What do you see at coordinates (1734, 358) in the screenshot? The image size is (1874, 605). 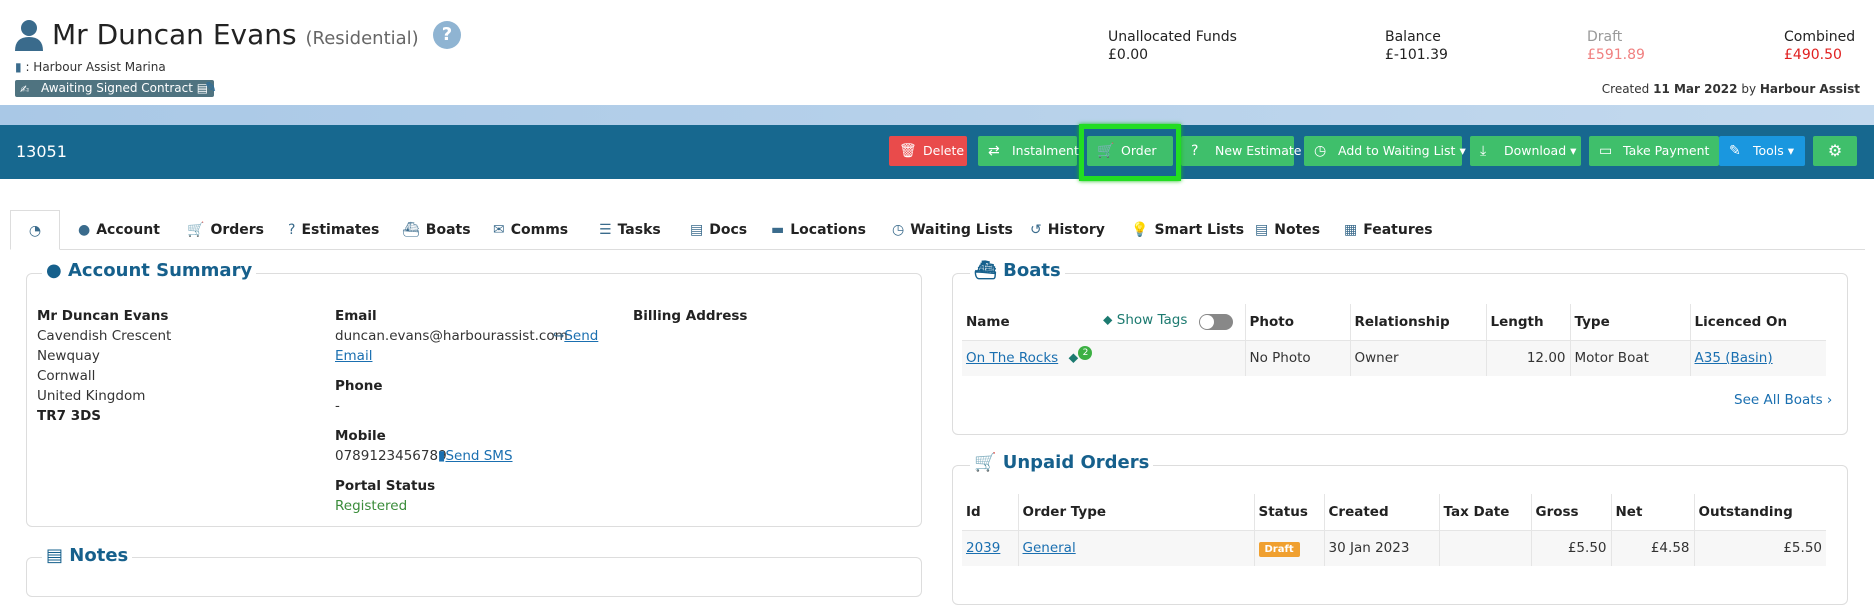 I see `licenced-location-link: A35 (Basin)` at bounding box center [1734, 358].